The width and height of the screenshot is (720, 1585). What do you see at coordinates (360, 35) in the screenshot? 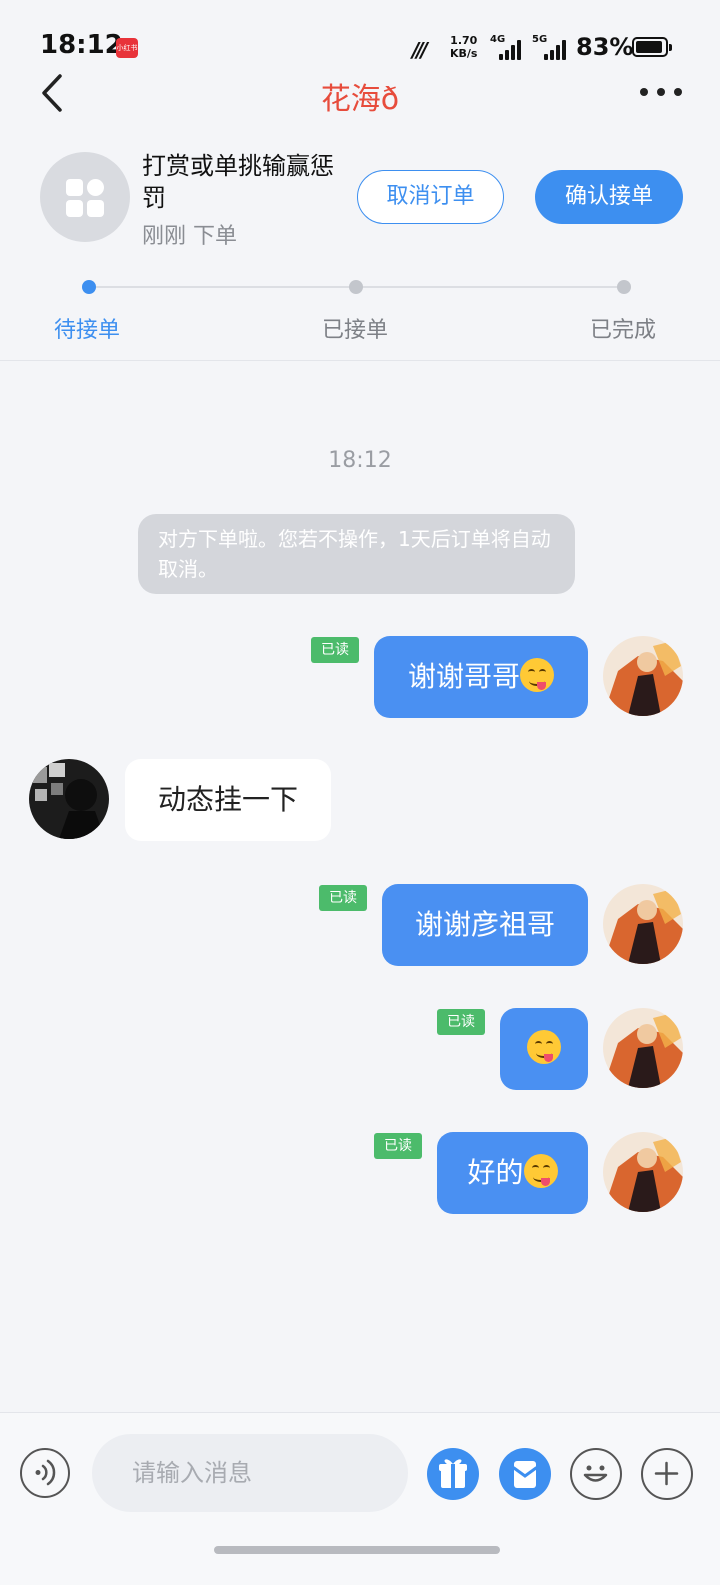
I see `status-bar: 18:12 小红书 /// 1.70 KB/s 4G 5G 83%` at bounding box center [360, 35].